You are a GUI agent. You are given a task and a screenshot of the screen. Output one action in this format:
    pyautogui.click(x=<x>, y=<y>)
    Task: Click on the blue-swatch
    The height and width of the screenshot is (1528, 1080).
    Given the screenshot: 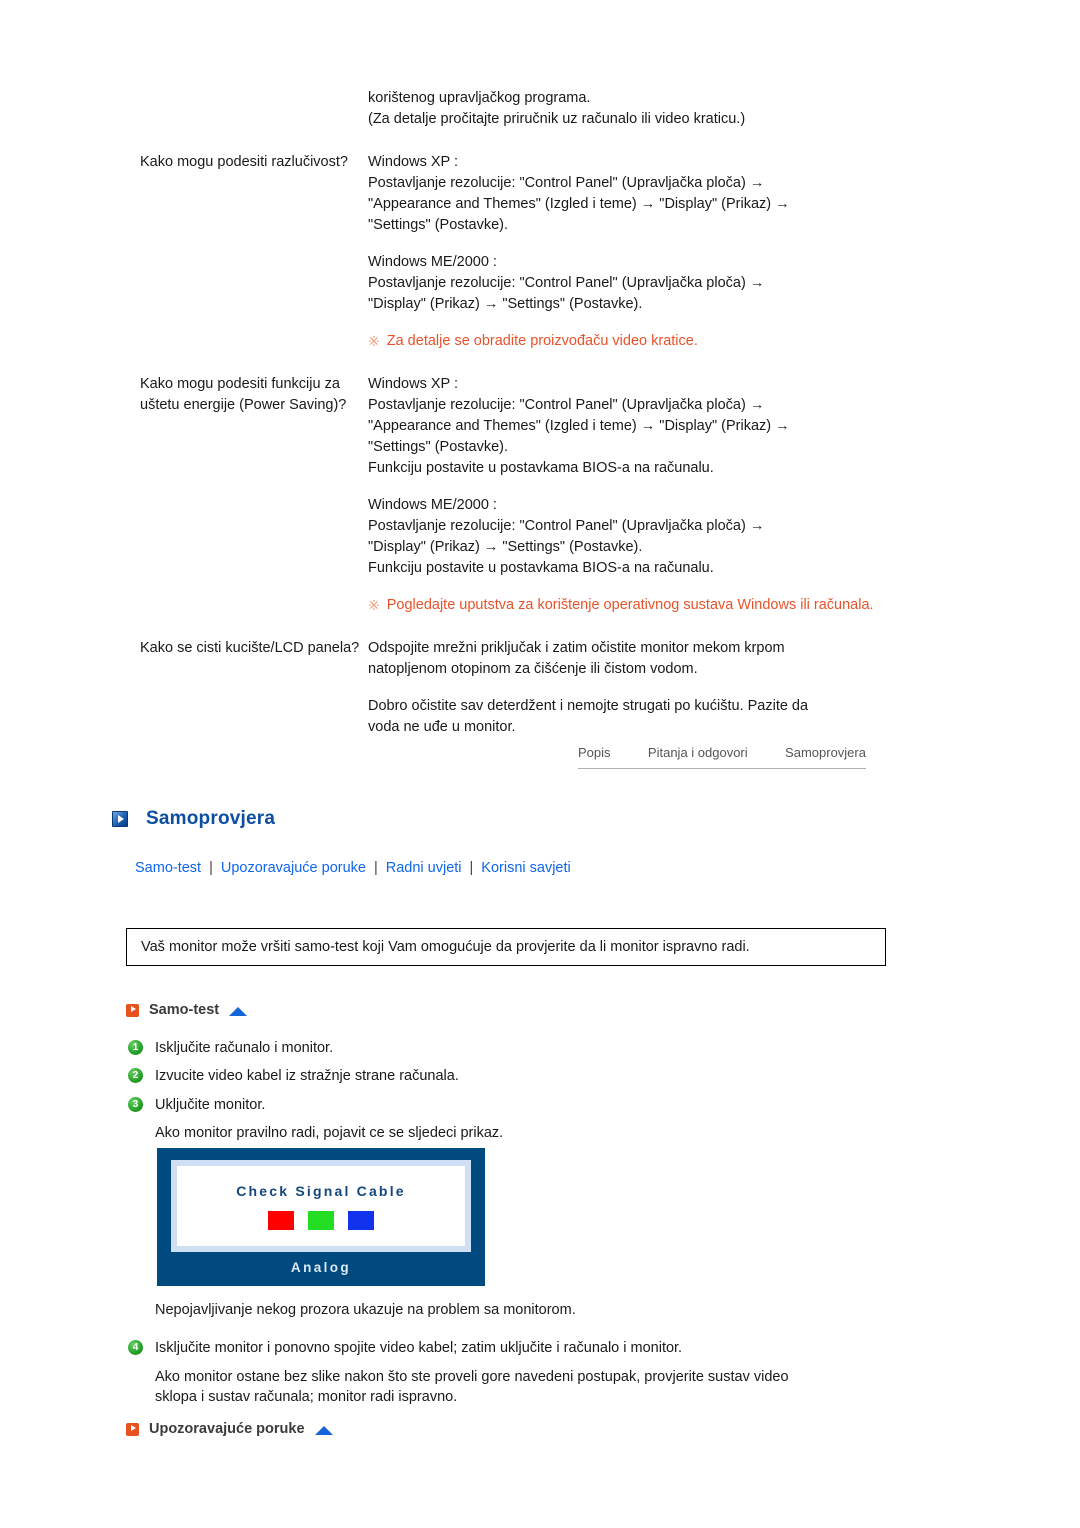 What is the action you would take?
    pyautogui.click(x=361, y=1220)
    